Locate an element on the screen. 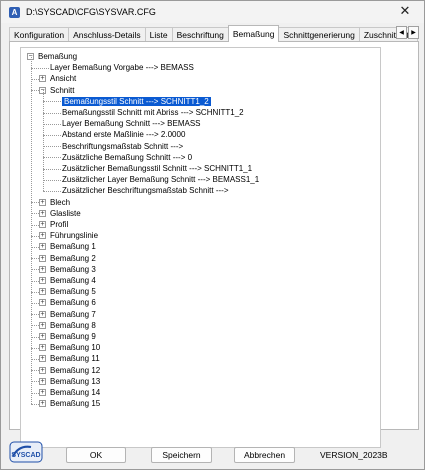 The height and width of the screenshot is (470, 425). tree-leaf: Zusätzliche Bemaßung Schnitt ---> 0 is located at coordinates (121, 157).